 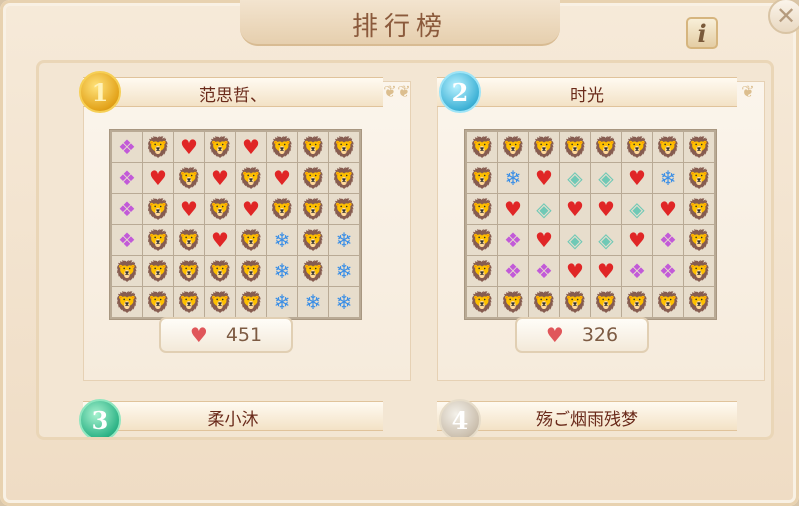 What do you see at coordinates (460, 418) in the screenshot?
I see `rank-4-medal-icon: 4` at bounding box center [460, 418].